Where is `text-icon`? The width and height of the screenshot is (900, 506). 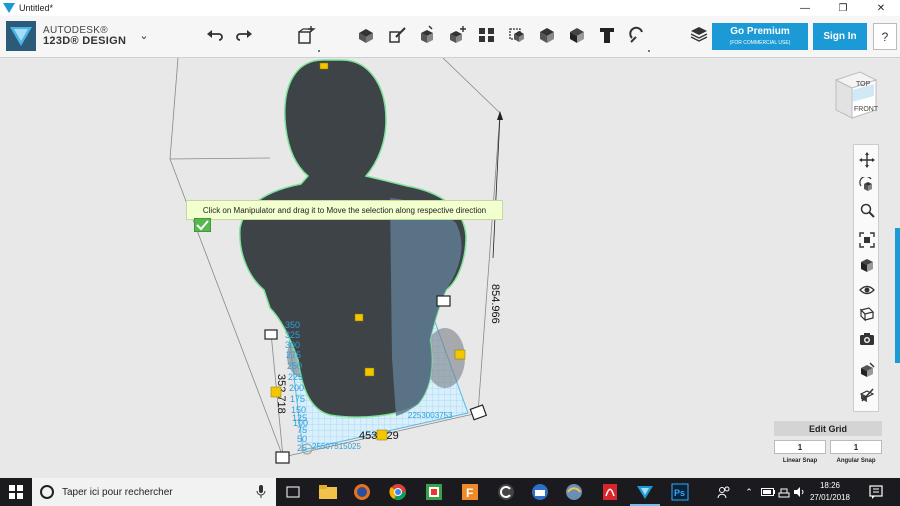 text-icon is located at coordinates (607, 35).